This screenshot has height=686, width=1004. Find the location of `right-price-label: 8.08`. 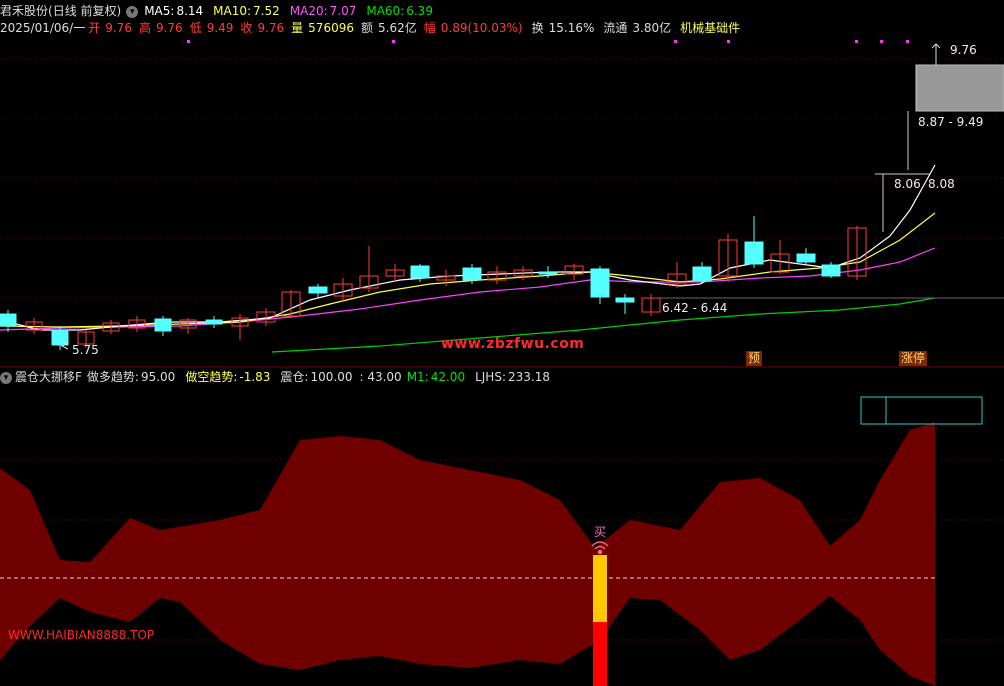

right-price-label: 8.08 is located at coordinates (941, 184).